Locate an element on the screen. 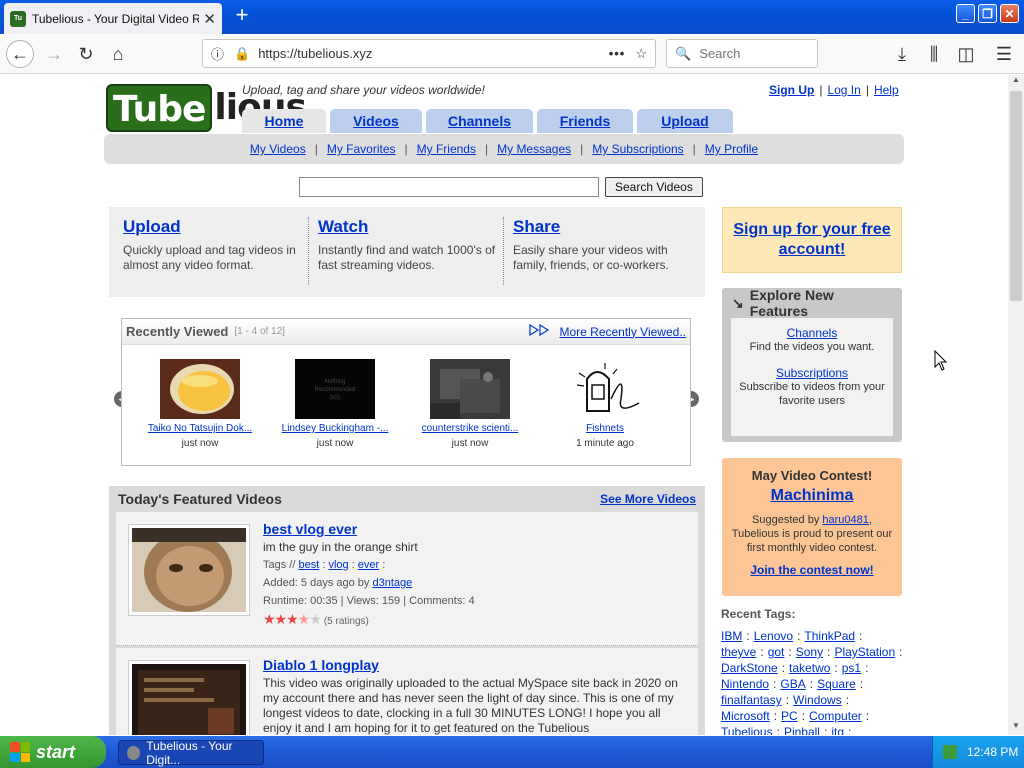  tag-link: Nintendo is located at coordinates (745, 684).